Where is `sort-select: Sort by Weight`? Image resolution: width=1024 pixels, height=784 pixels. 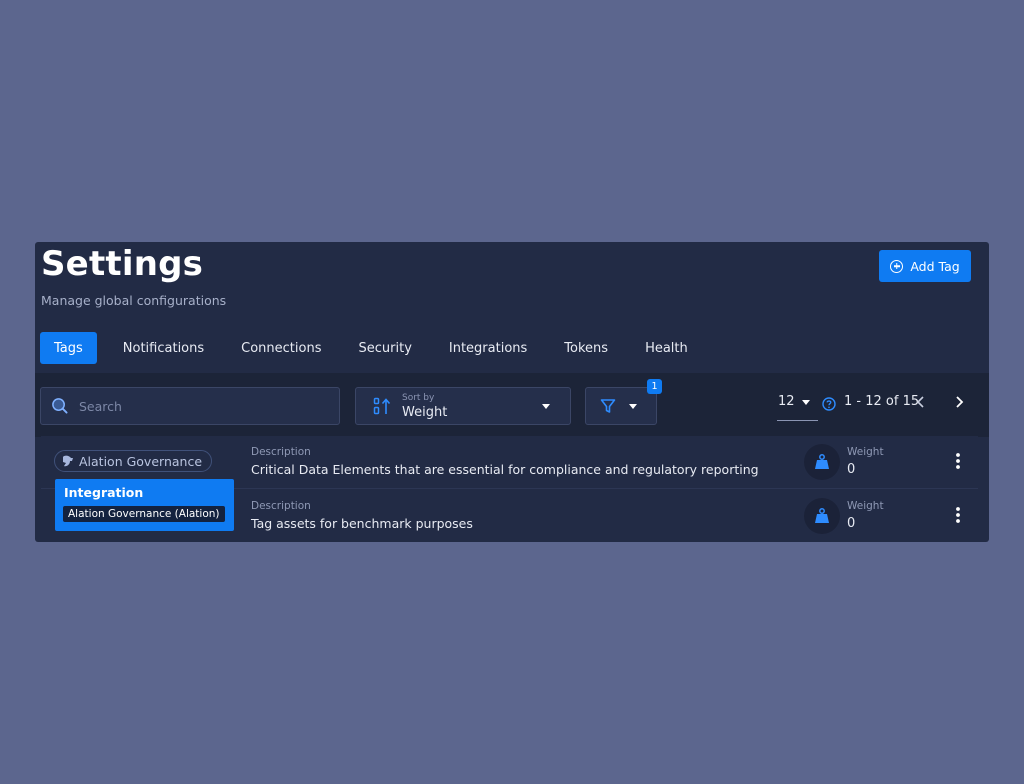 sort-select: Sort by Weight is located at coordinates (463, 406).